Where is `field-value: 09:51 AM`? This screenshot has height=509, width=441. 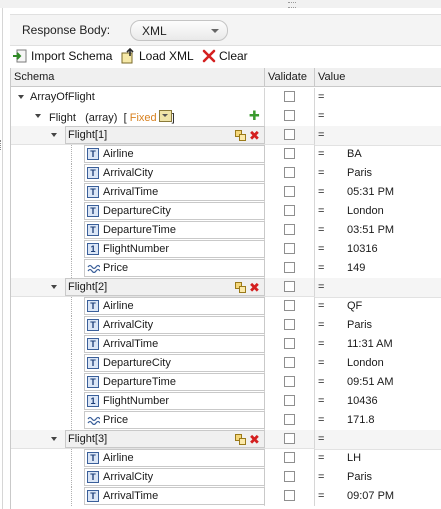
field-value: 09:51 AM is located at coordinates (370, 382).